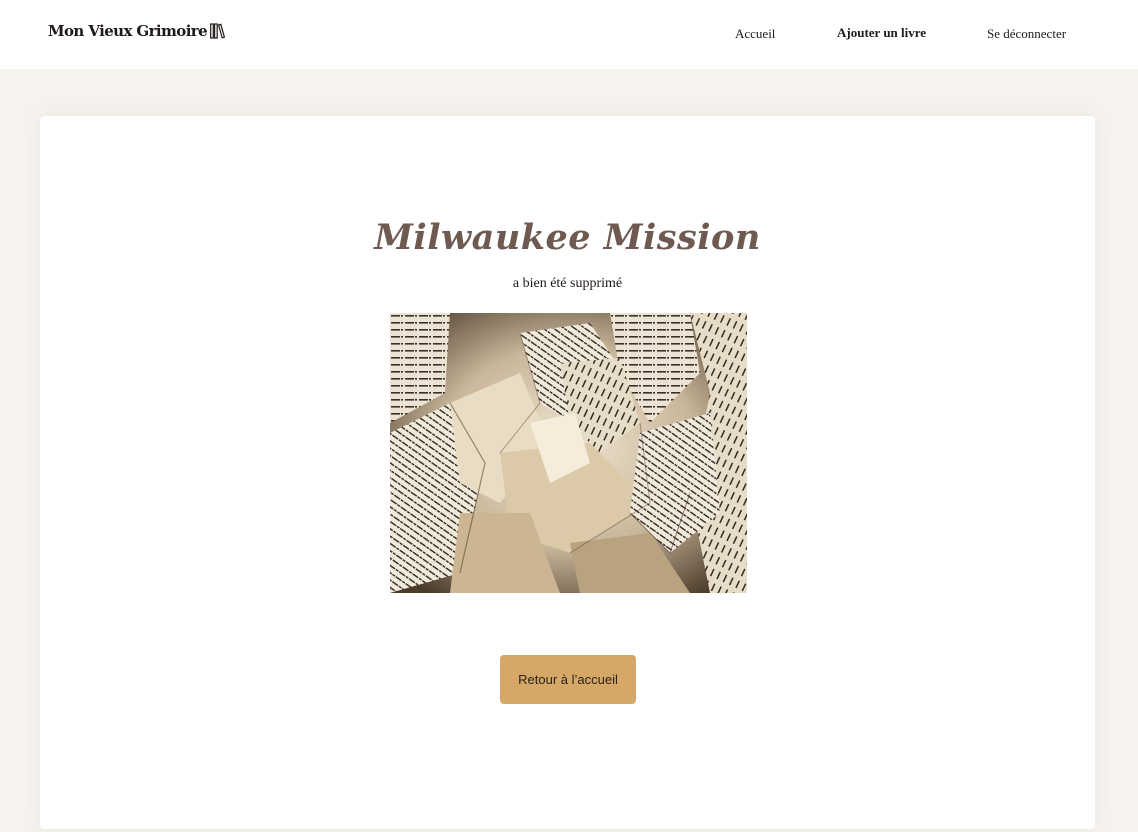 The height and width of the screenshot is (832, 1138). I want to click on nav-add-book-link: Ajouter un livre, so click(881, 33).